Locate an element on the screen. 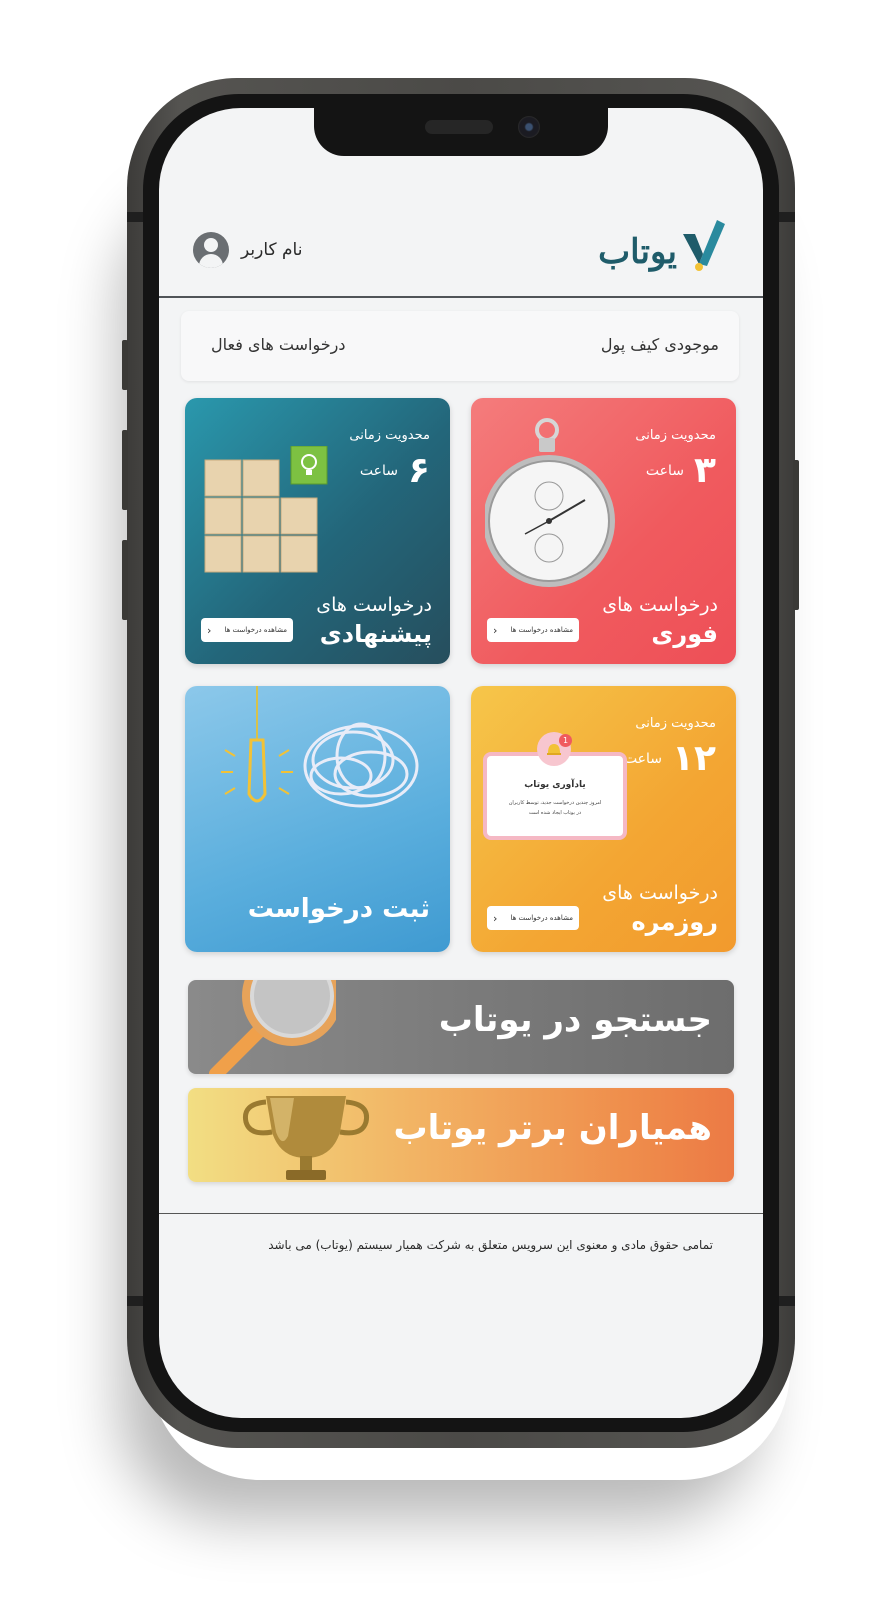 The width and height of the screenshot is (869, 1600). time-limit-value: ۶ ساعت is located at coordinates (395, 470).